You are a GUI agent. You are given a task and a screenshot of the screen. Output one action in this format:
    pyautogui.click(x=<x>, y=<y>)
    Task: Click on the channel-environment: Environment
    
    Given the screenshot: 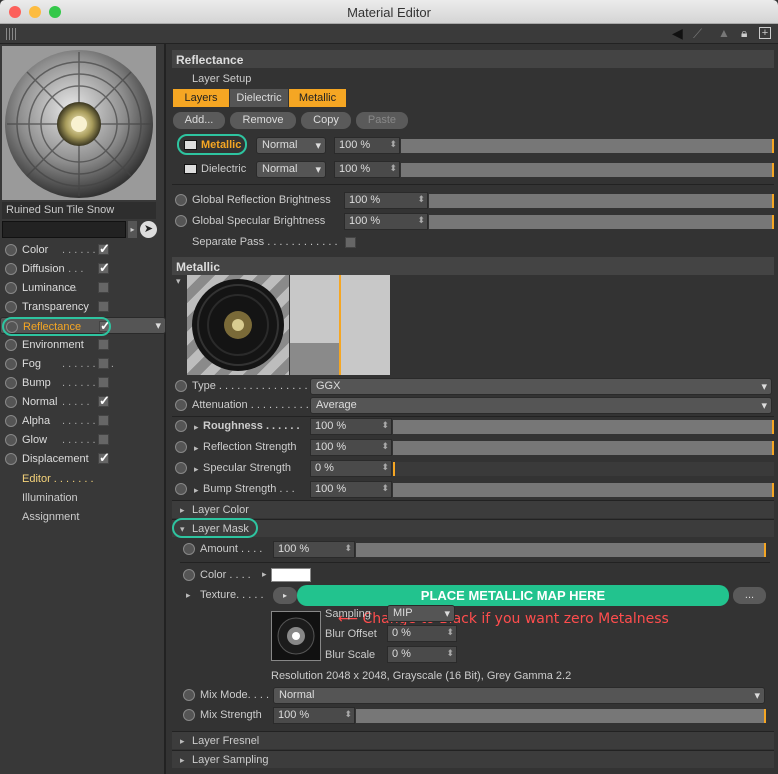 What is the action you would take?
    pyautogui.click(x=83, y=345)
    